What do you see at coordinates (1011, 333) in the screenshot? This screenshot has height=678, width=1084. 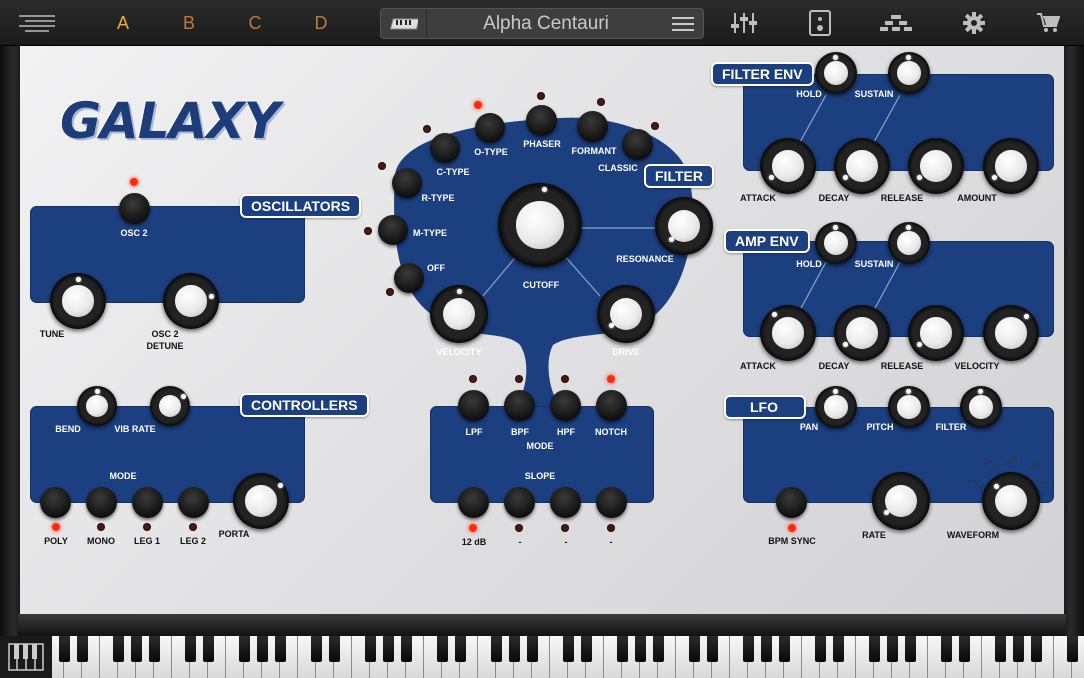 I see `amp-env-velocity-knob` at bounding box center [1011, 333].